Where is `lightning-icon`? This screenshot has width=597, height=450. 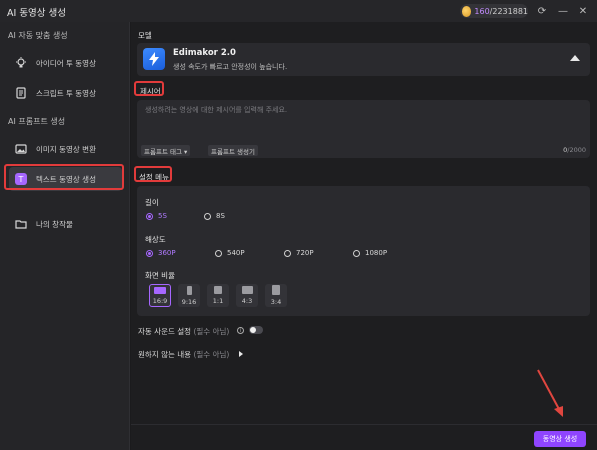
lightning-icon is located at coordinates (154, 59).